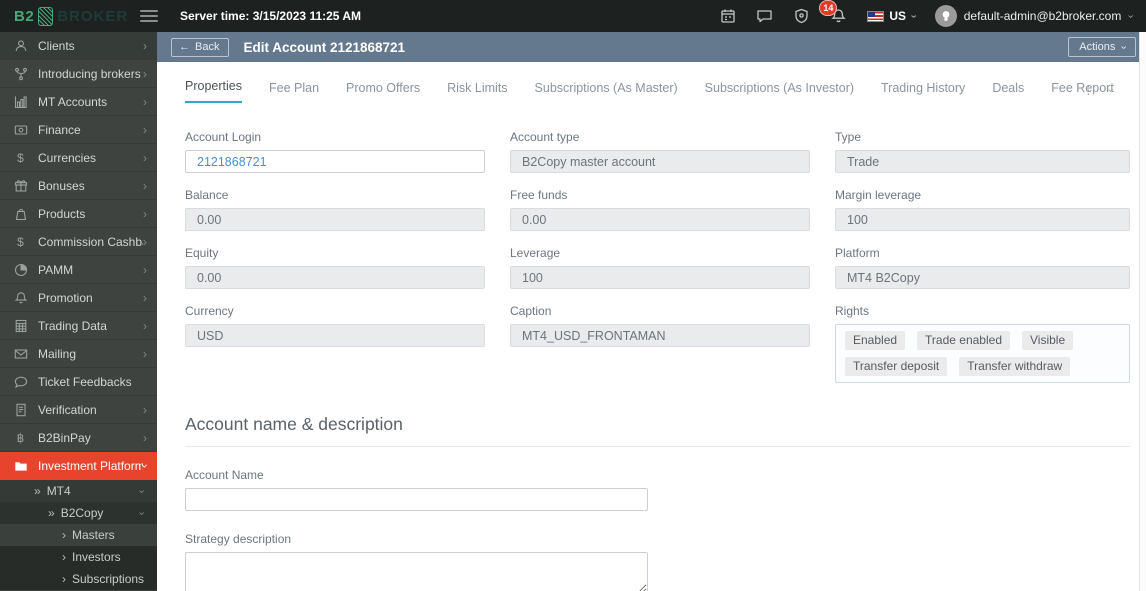 The height and width of the screenshot is (591, 1146). Describe the element at coordinates (1035, 16) in the screenshot. I see `user-menu: default-admin@b2broker.com ›` at that location.